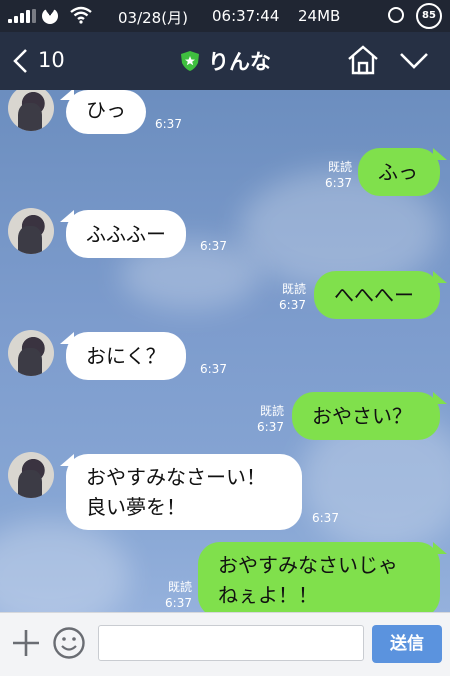 Image resolution: width=450 pixels, height=676 pixels. I want to click on outgoing-message-bubble: おやすみなさいじゃ ねぇよ！！, so click(319, 577).